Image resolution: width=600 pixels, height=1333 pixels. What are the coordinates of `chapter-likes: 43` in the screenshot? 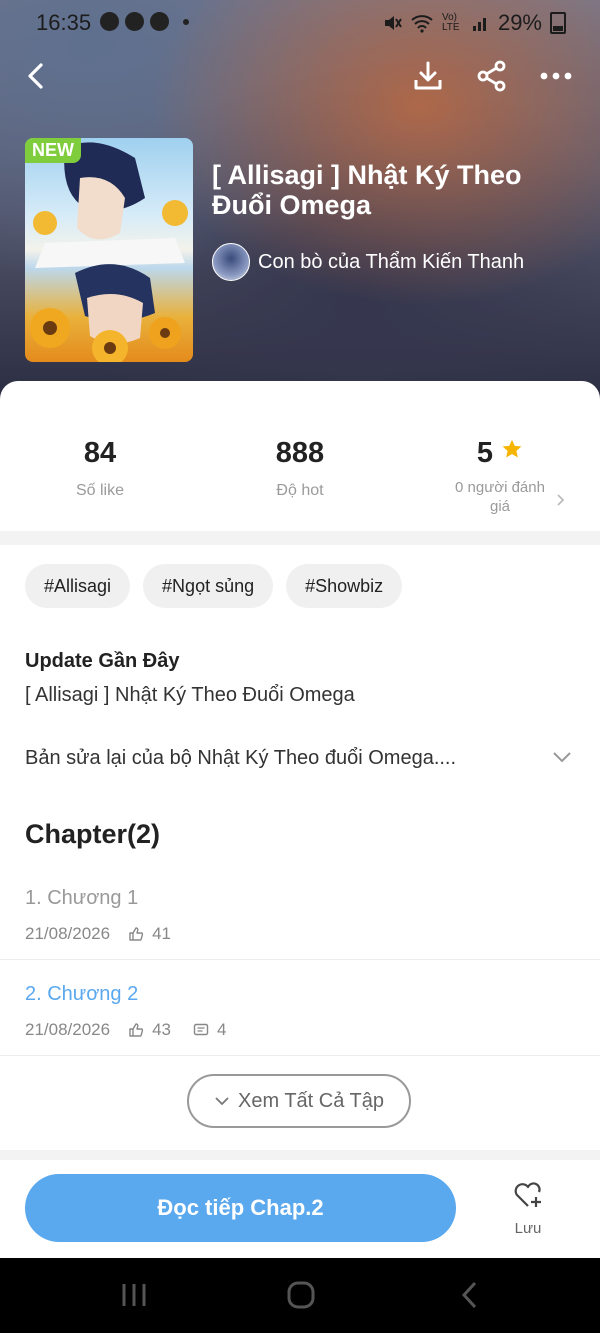 It's located at (162, 1029).